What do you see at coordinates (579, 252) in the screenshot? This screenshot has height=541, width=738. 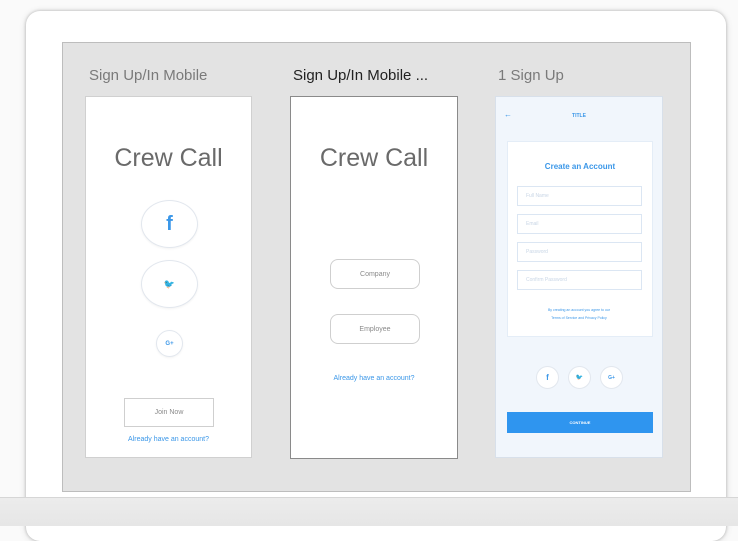 I see `password-field: Password` at bounding box center [579, 252].